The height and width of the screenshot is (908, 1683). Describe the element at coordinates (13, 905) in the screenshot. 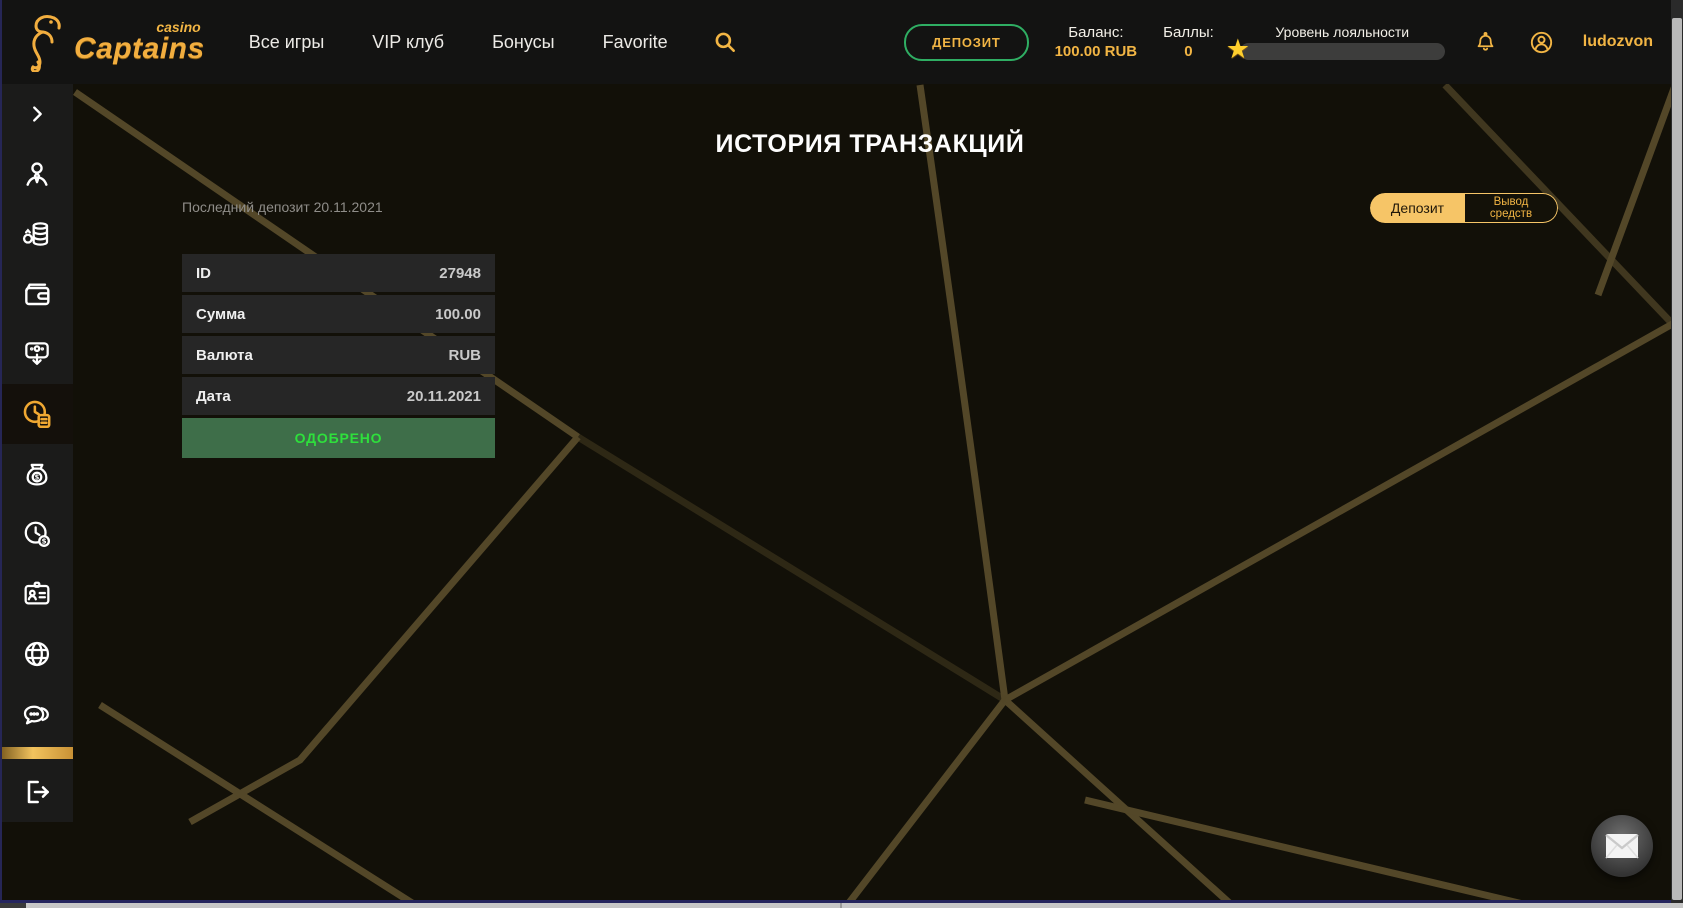

I see `horizontal-scrollbar-notch` at that location.